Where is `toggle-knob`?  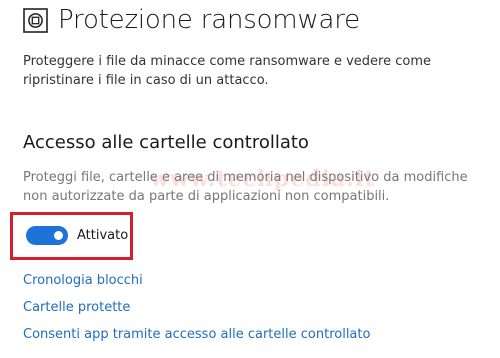 toggle-knob is located at coordinates (58, 235).